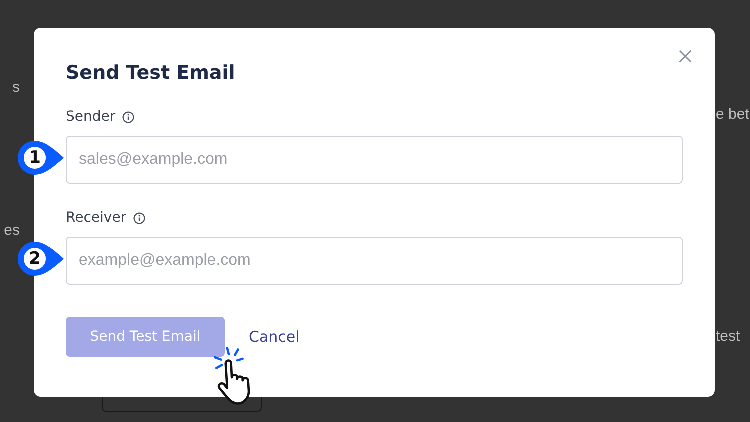 The height and width of the screenshot is (422, 750). Describe the element at coordinates (374, 160) in the screenshot. I see `text-input-field: sales@example.com` at that location.